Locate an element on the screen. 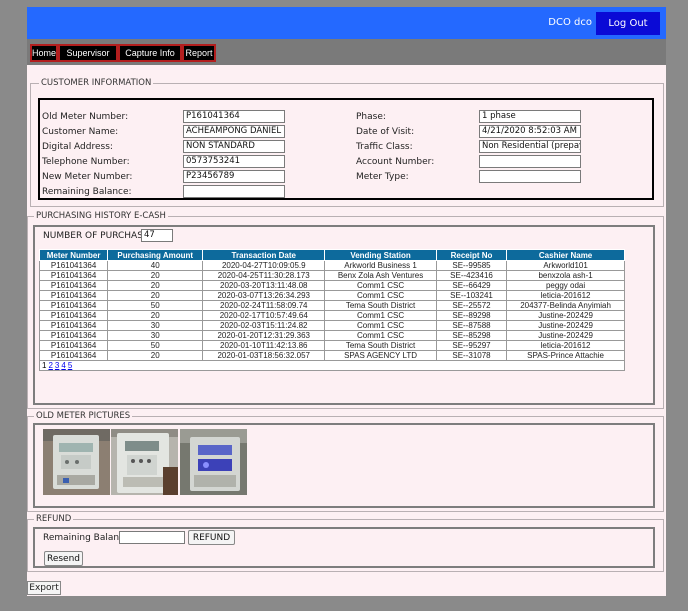 This screenshot has height=611, width=688. account-number-field is located at coordinates (530, 161).